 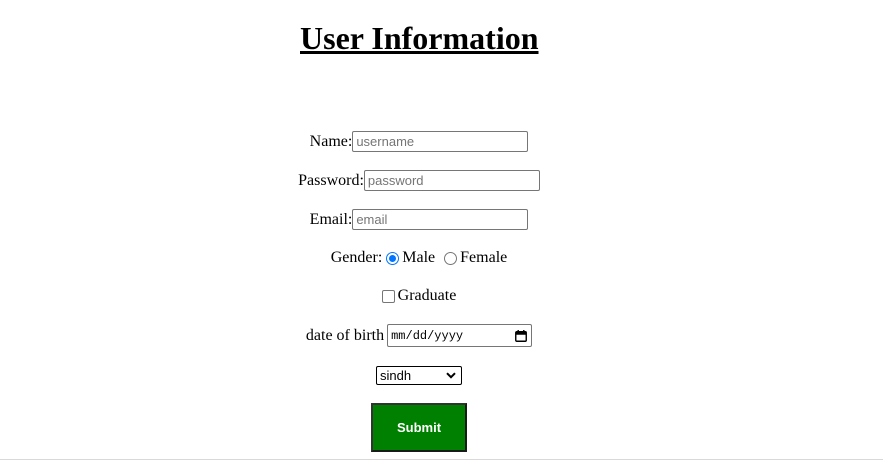 I want to click on email-row: Email:, so click(x=419, y=219).